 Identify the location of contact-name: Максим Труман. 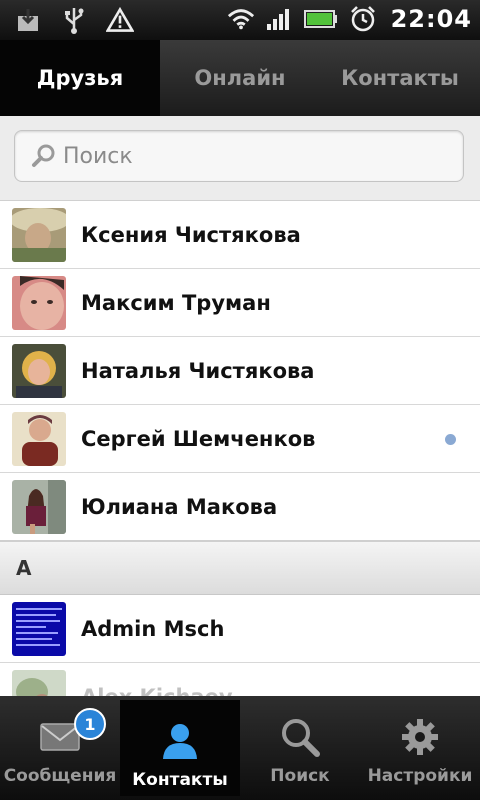
(176, 302).